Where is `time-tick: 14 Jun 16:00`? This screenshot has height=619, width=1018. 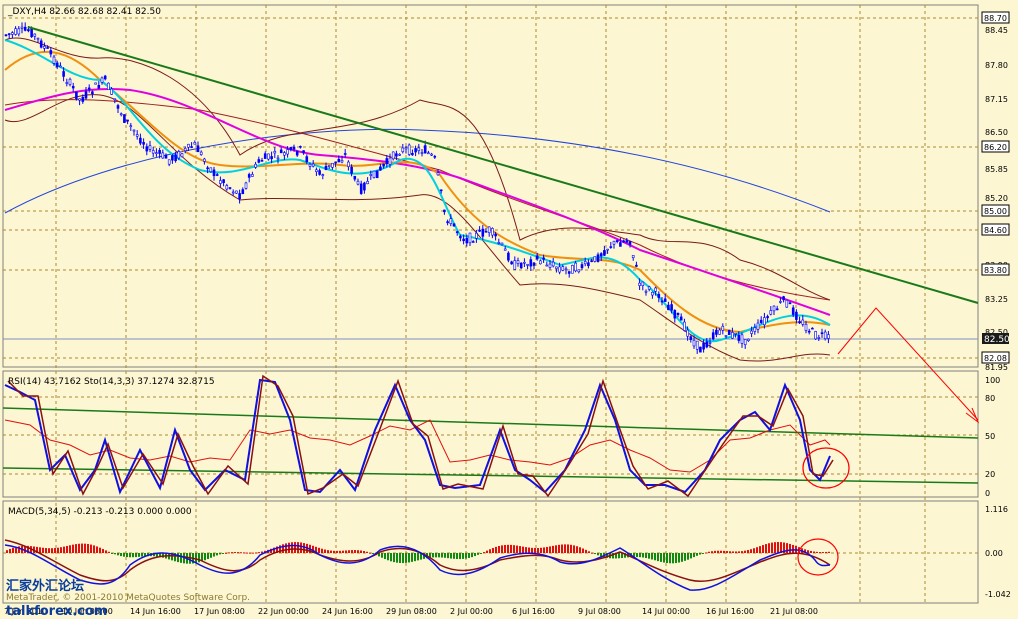 time-tick: 14 Jun 16:00 is located at coordinates (155, 611).